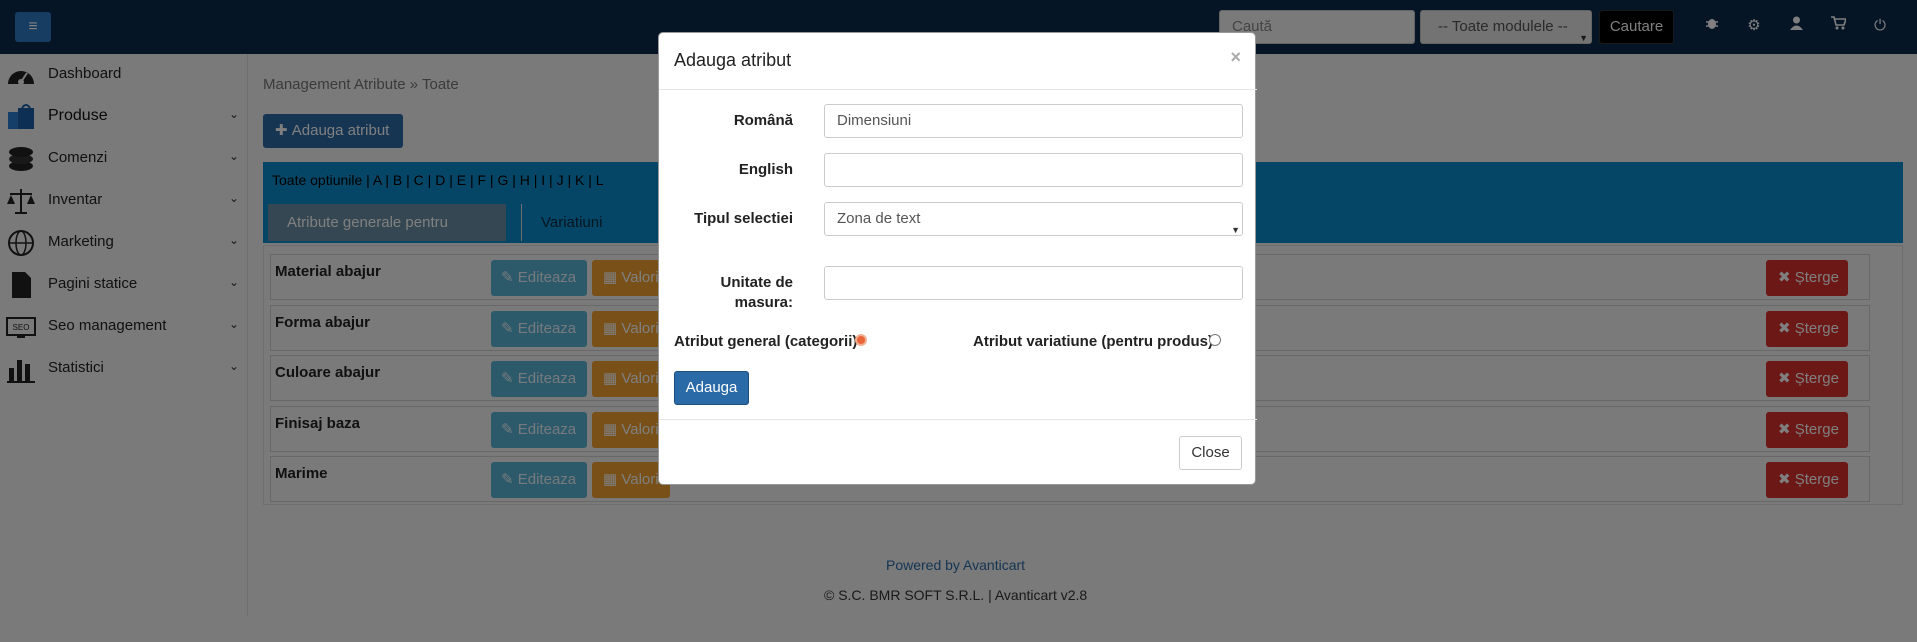 The height and width of the screenshot is (642, 1917). Describe the element at coordinates (1093, 341) in the screenshot. I see `radio-variation-label: Atribut variatiune (pentru produs)` at that location.